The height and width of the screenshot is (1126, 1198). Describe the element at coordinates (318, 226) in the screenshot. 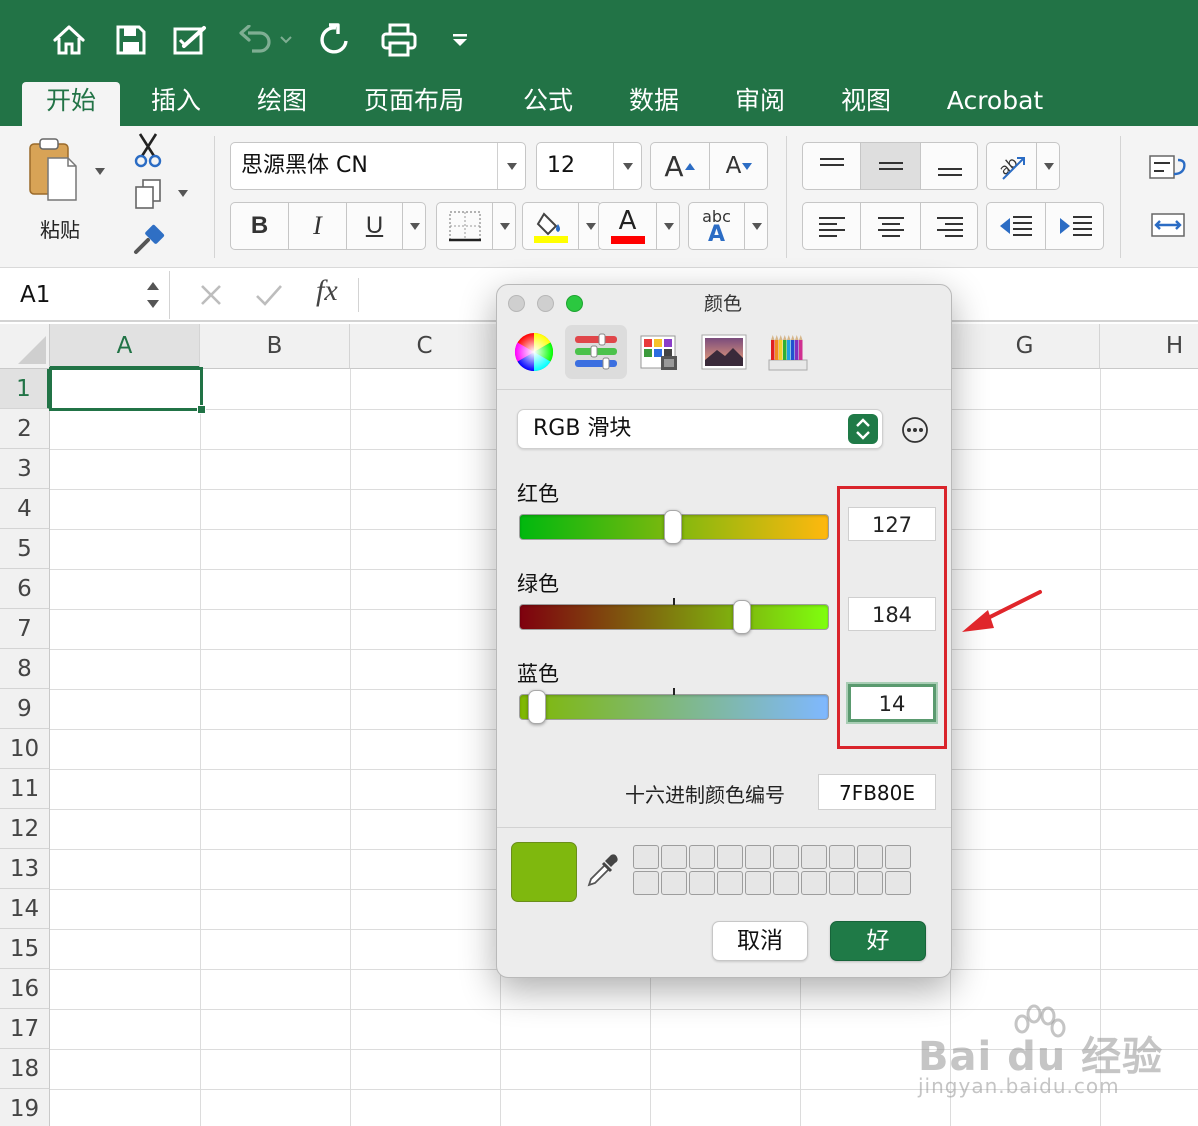

I see `italic-button: I` at that location.